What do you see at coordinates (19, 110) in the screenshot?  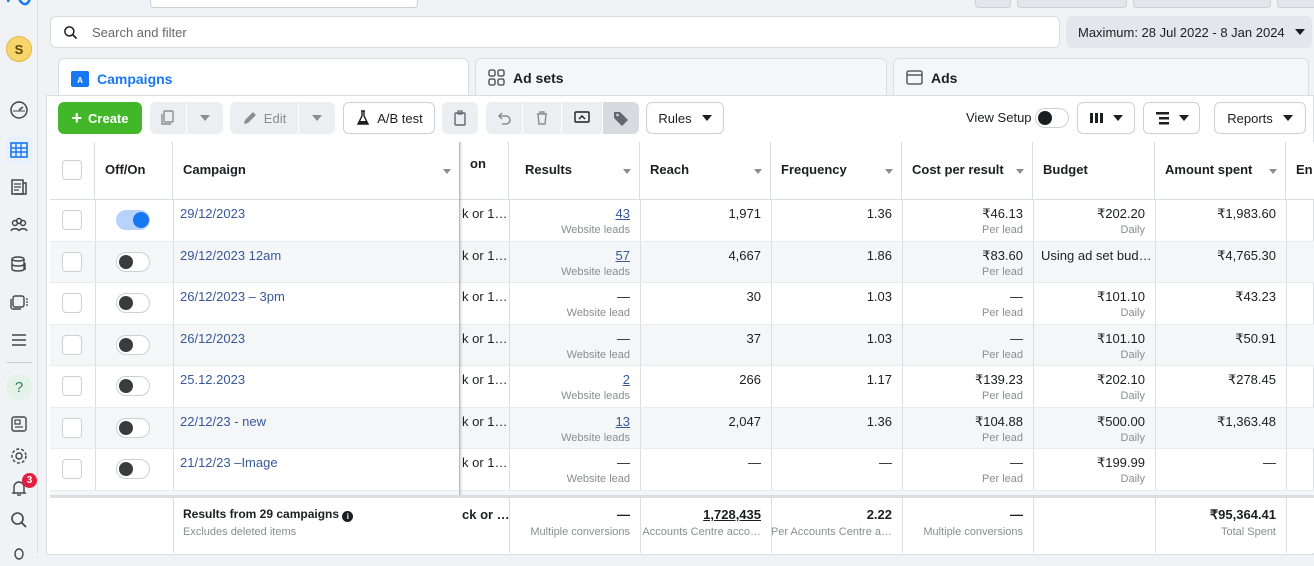 I see `dashboard-gauge-icon` at bounding box center [19, 110].